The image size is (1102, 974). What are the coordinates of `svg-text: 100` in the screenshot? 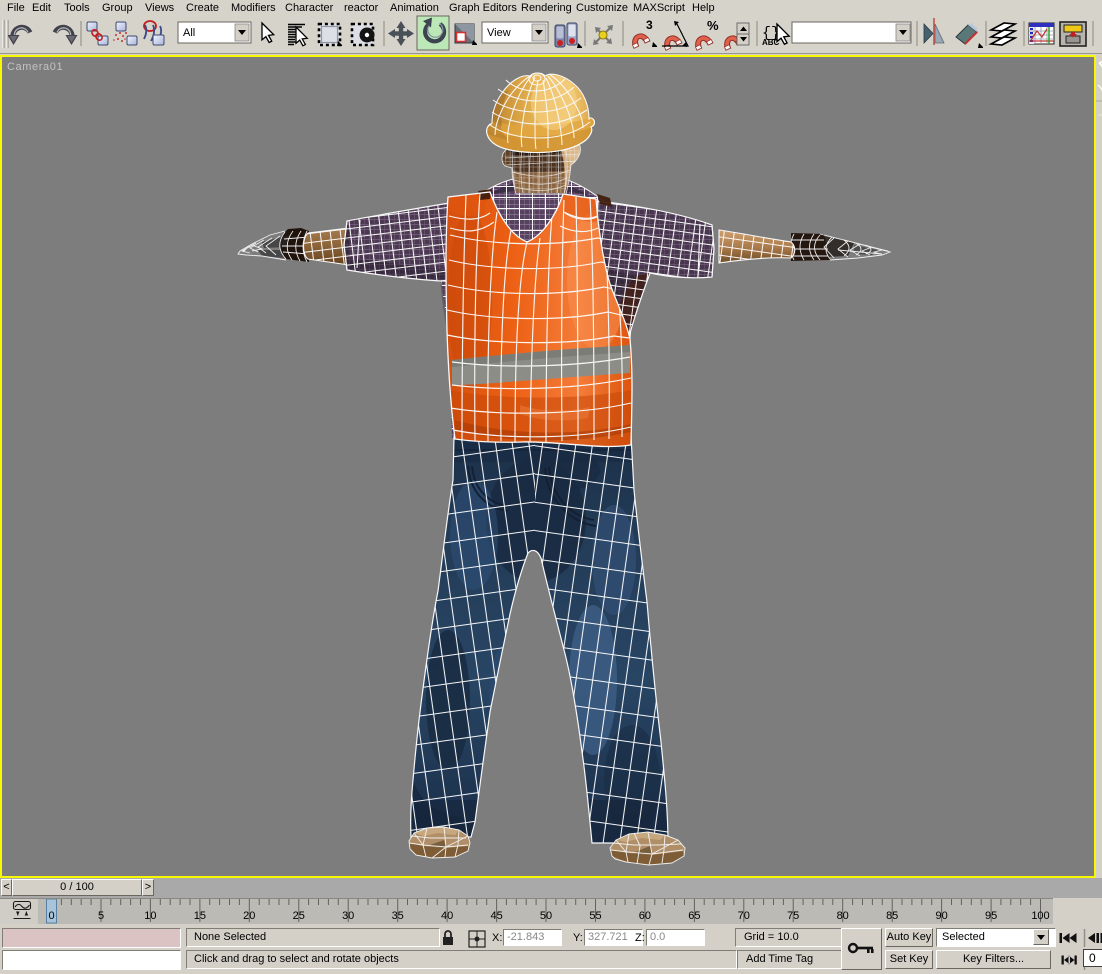 It's located at (1040, 916).